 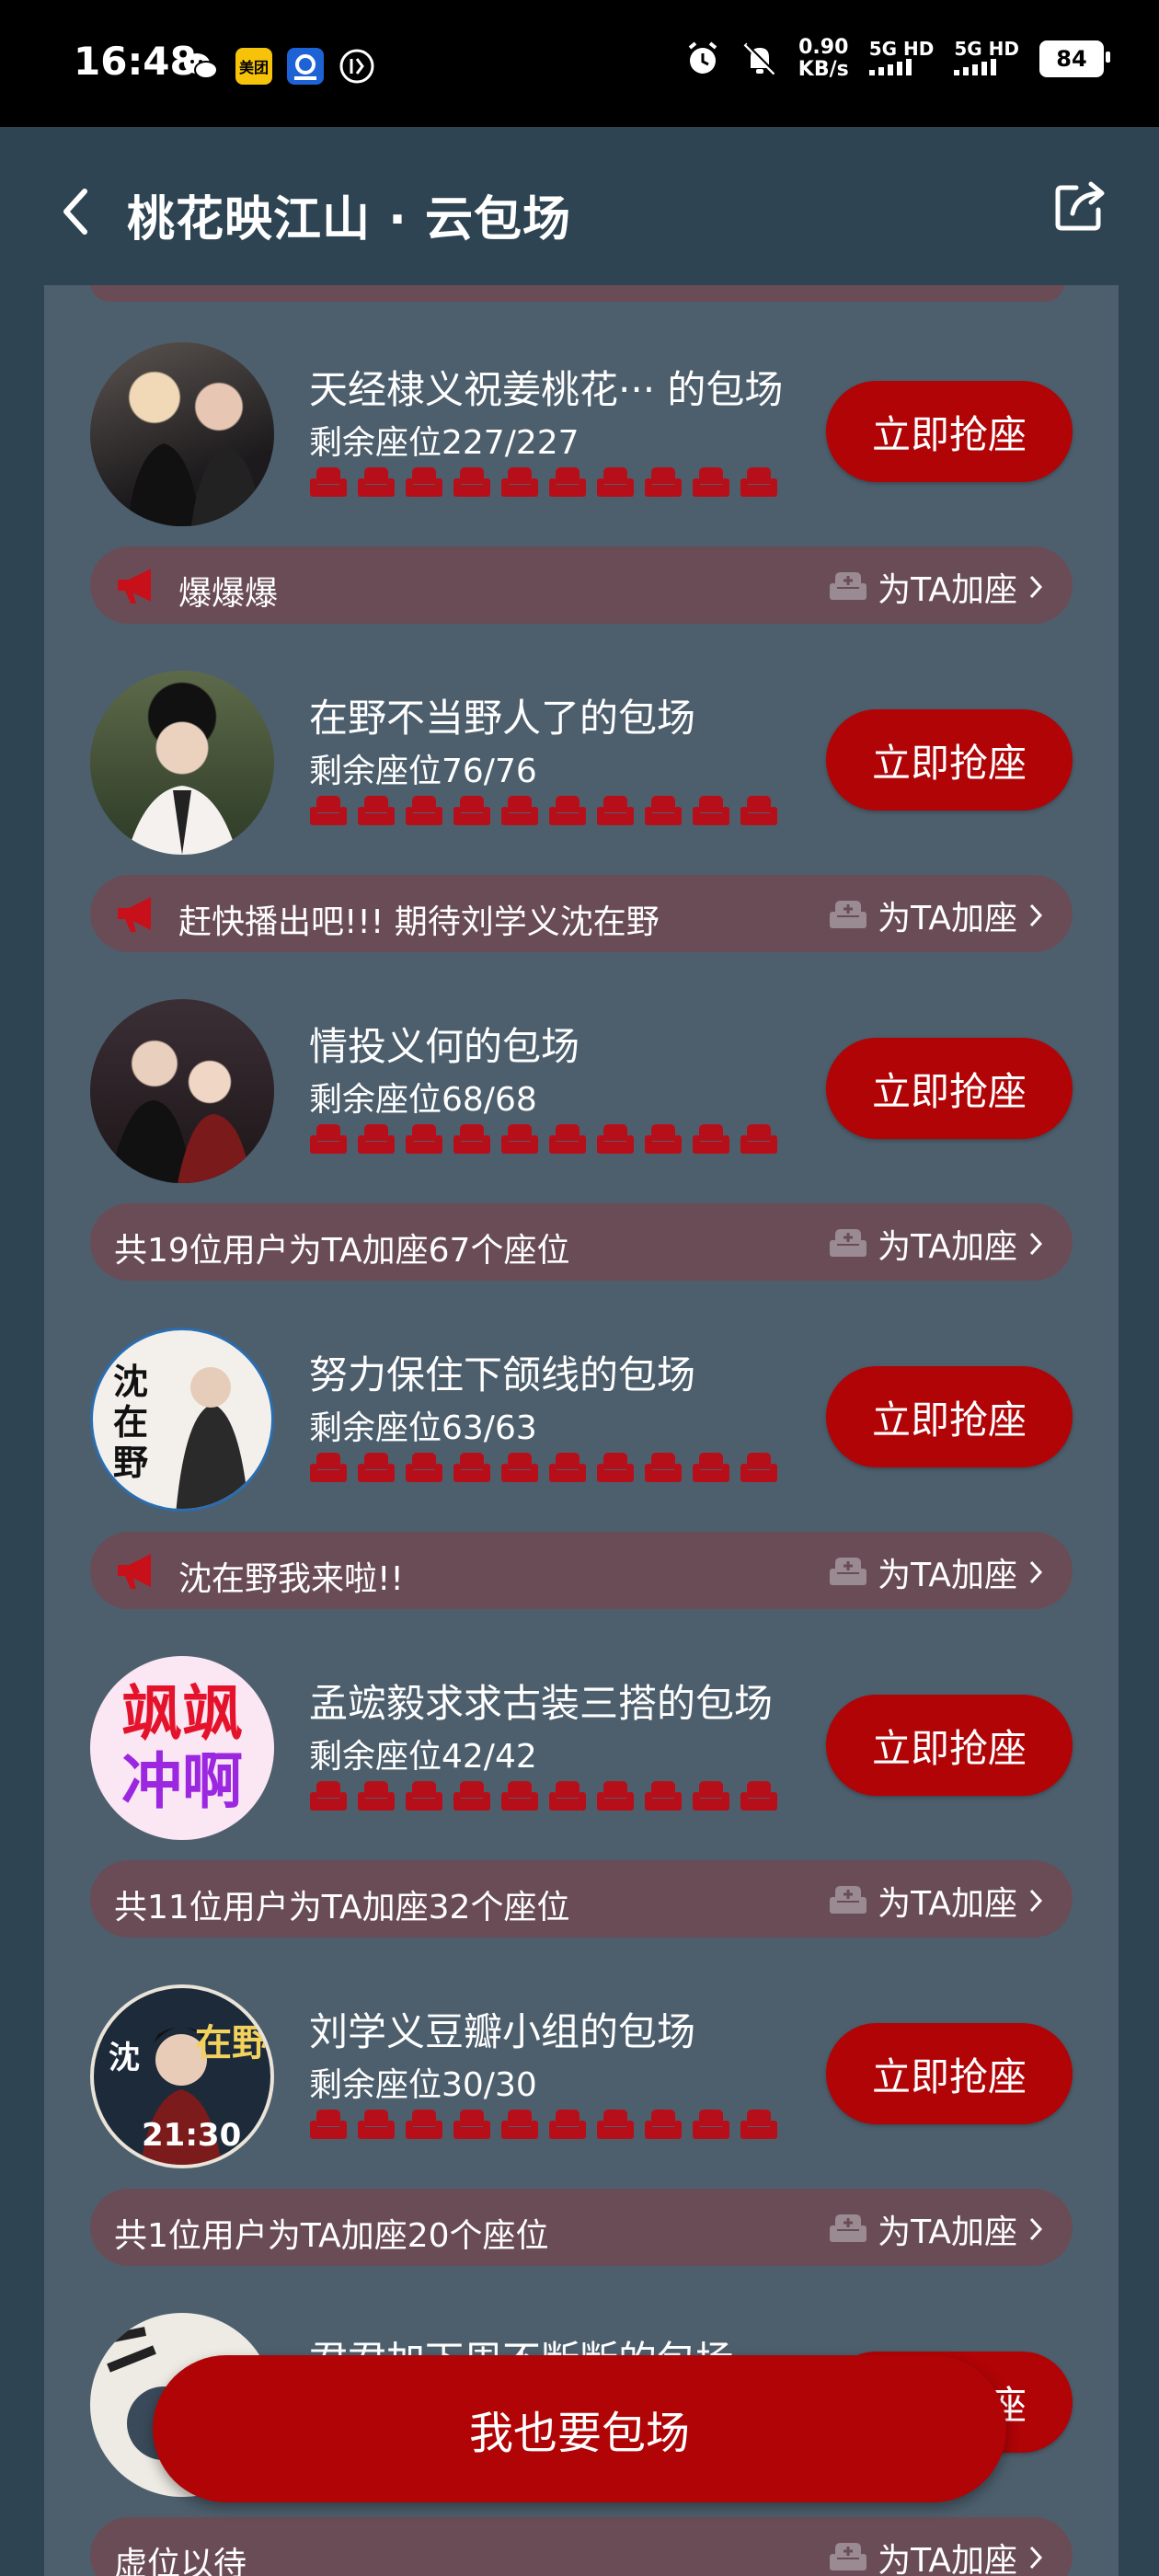 I want to click on avatar-caption: 飒飒 冲啊, so click(x=182, y=1747).